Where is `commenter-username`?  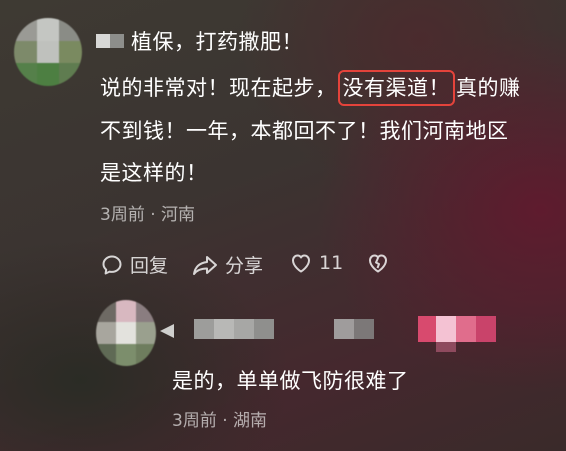 commenter-username is located at coordinates (113, 41).